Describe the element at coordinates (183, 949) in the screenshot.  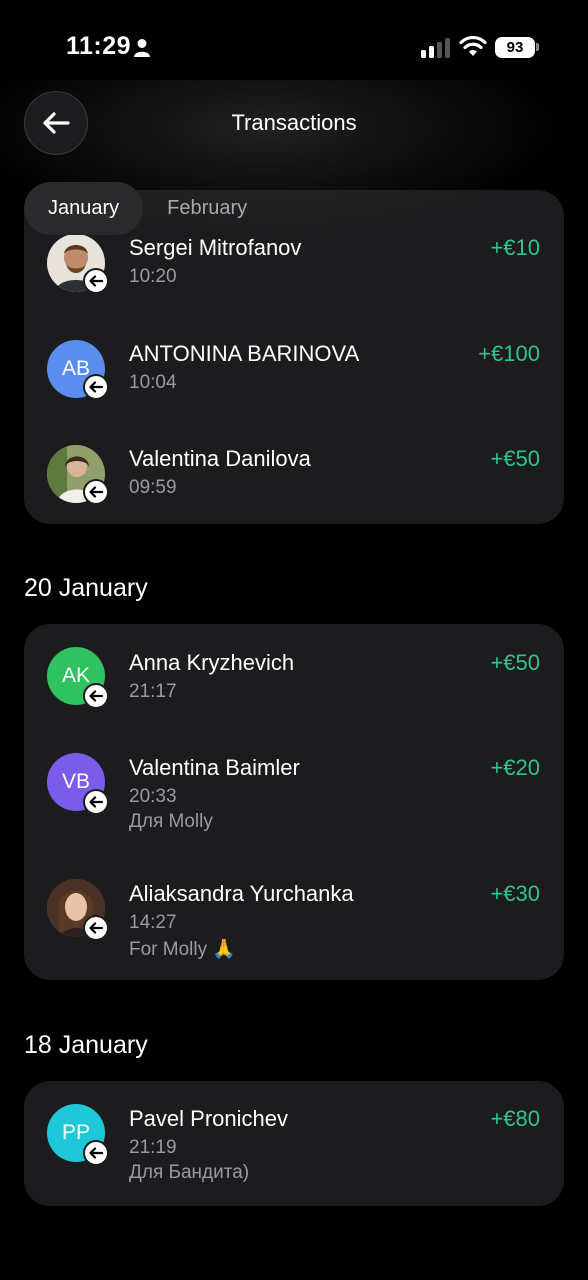
I see `transaction-note: For Molly 🙏` at that location.